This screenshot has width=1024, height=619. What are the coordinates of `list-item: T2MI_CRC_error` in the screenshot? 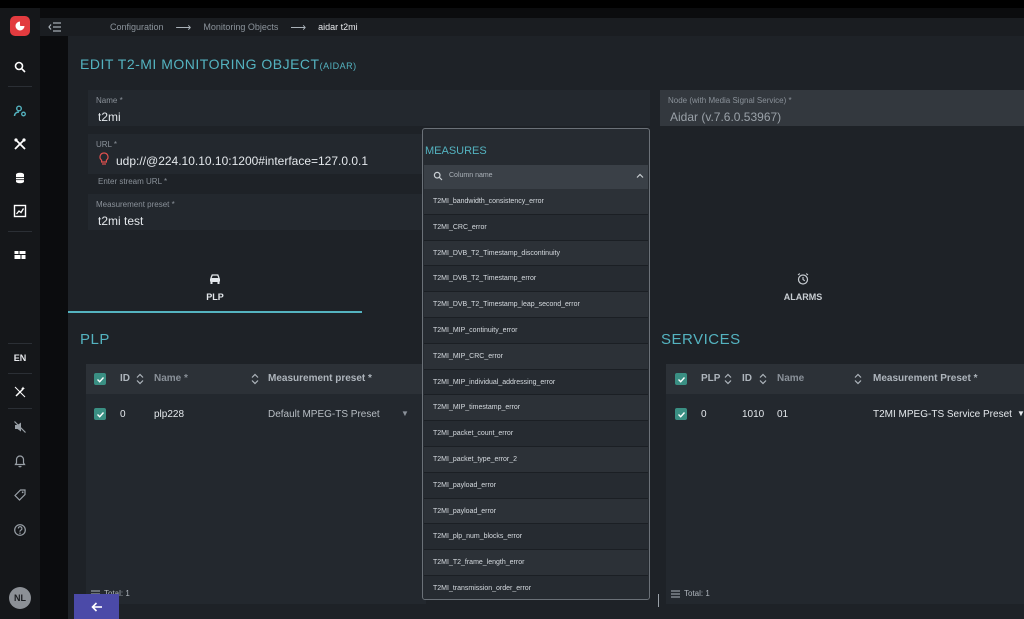 It's located at (536, 227).